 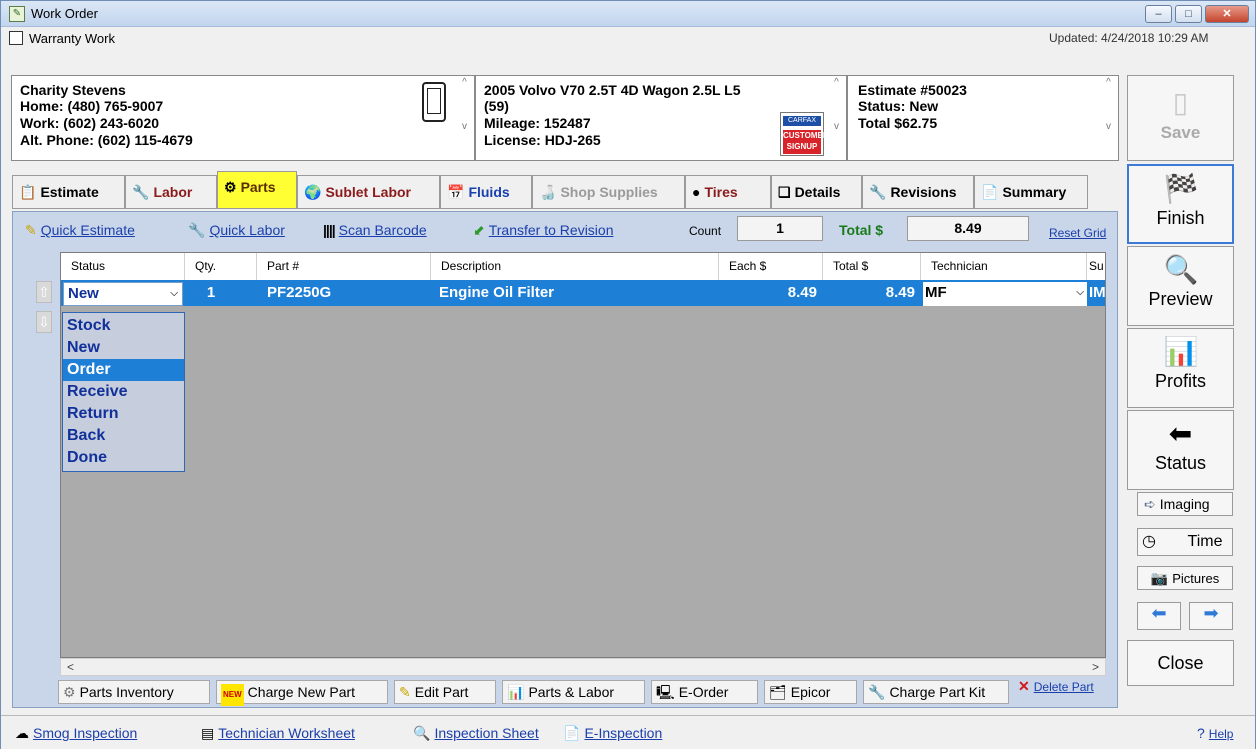 I want to click on save-button: ▯ Save, so click(x=1180, y=118).